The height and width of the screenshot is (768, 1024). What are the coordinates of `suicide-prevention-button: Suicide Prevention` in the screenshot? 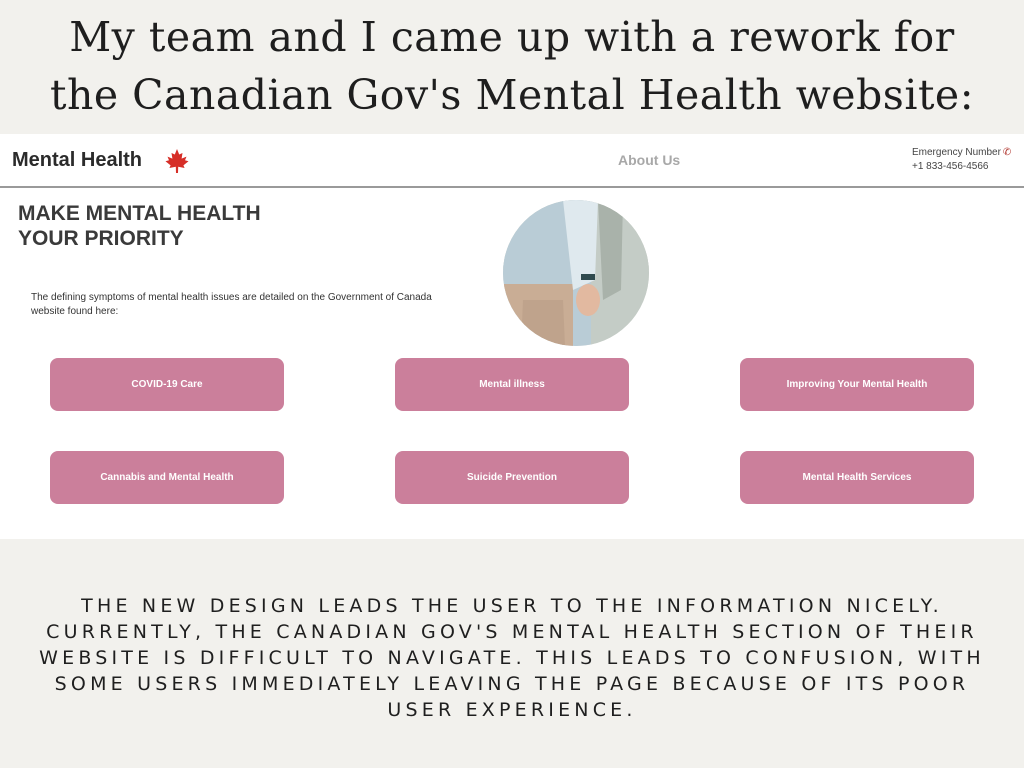 It's located at (512, 477).